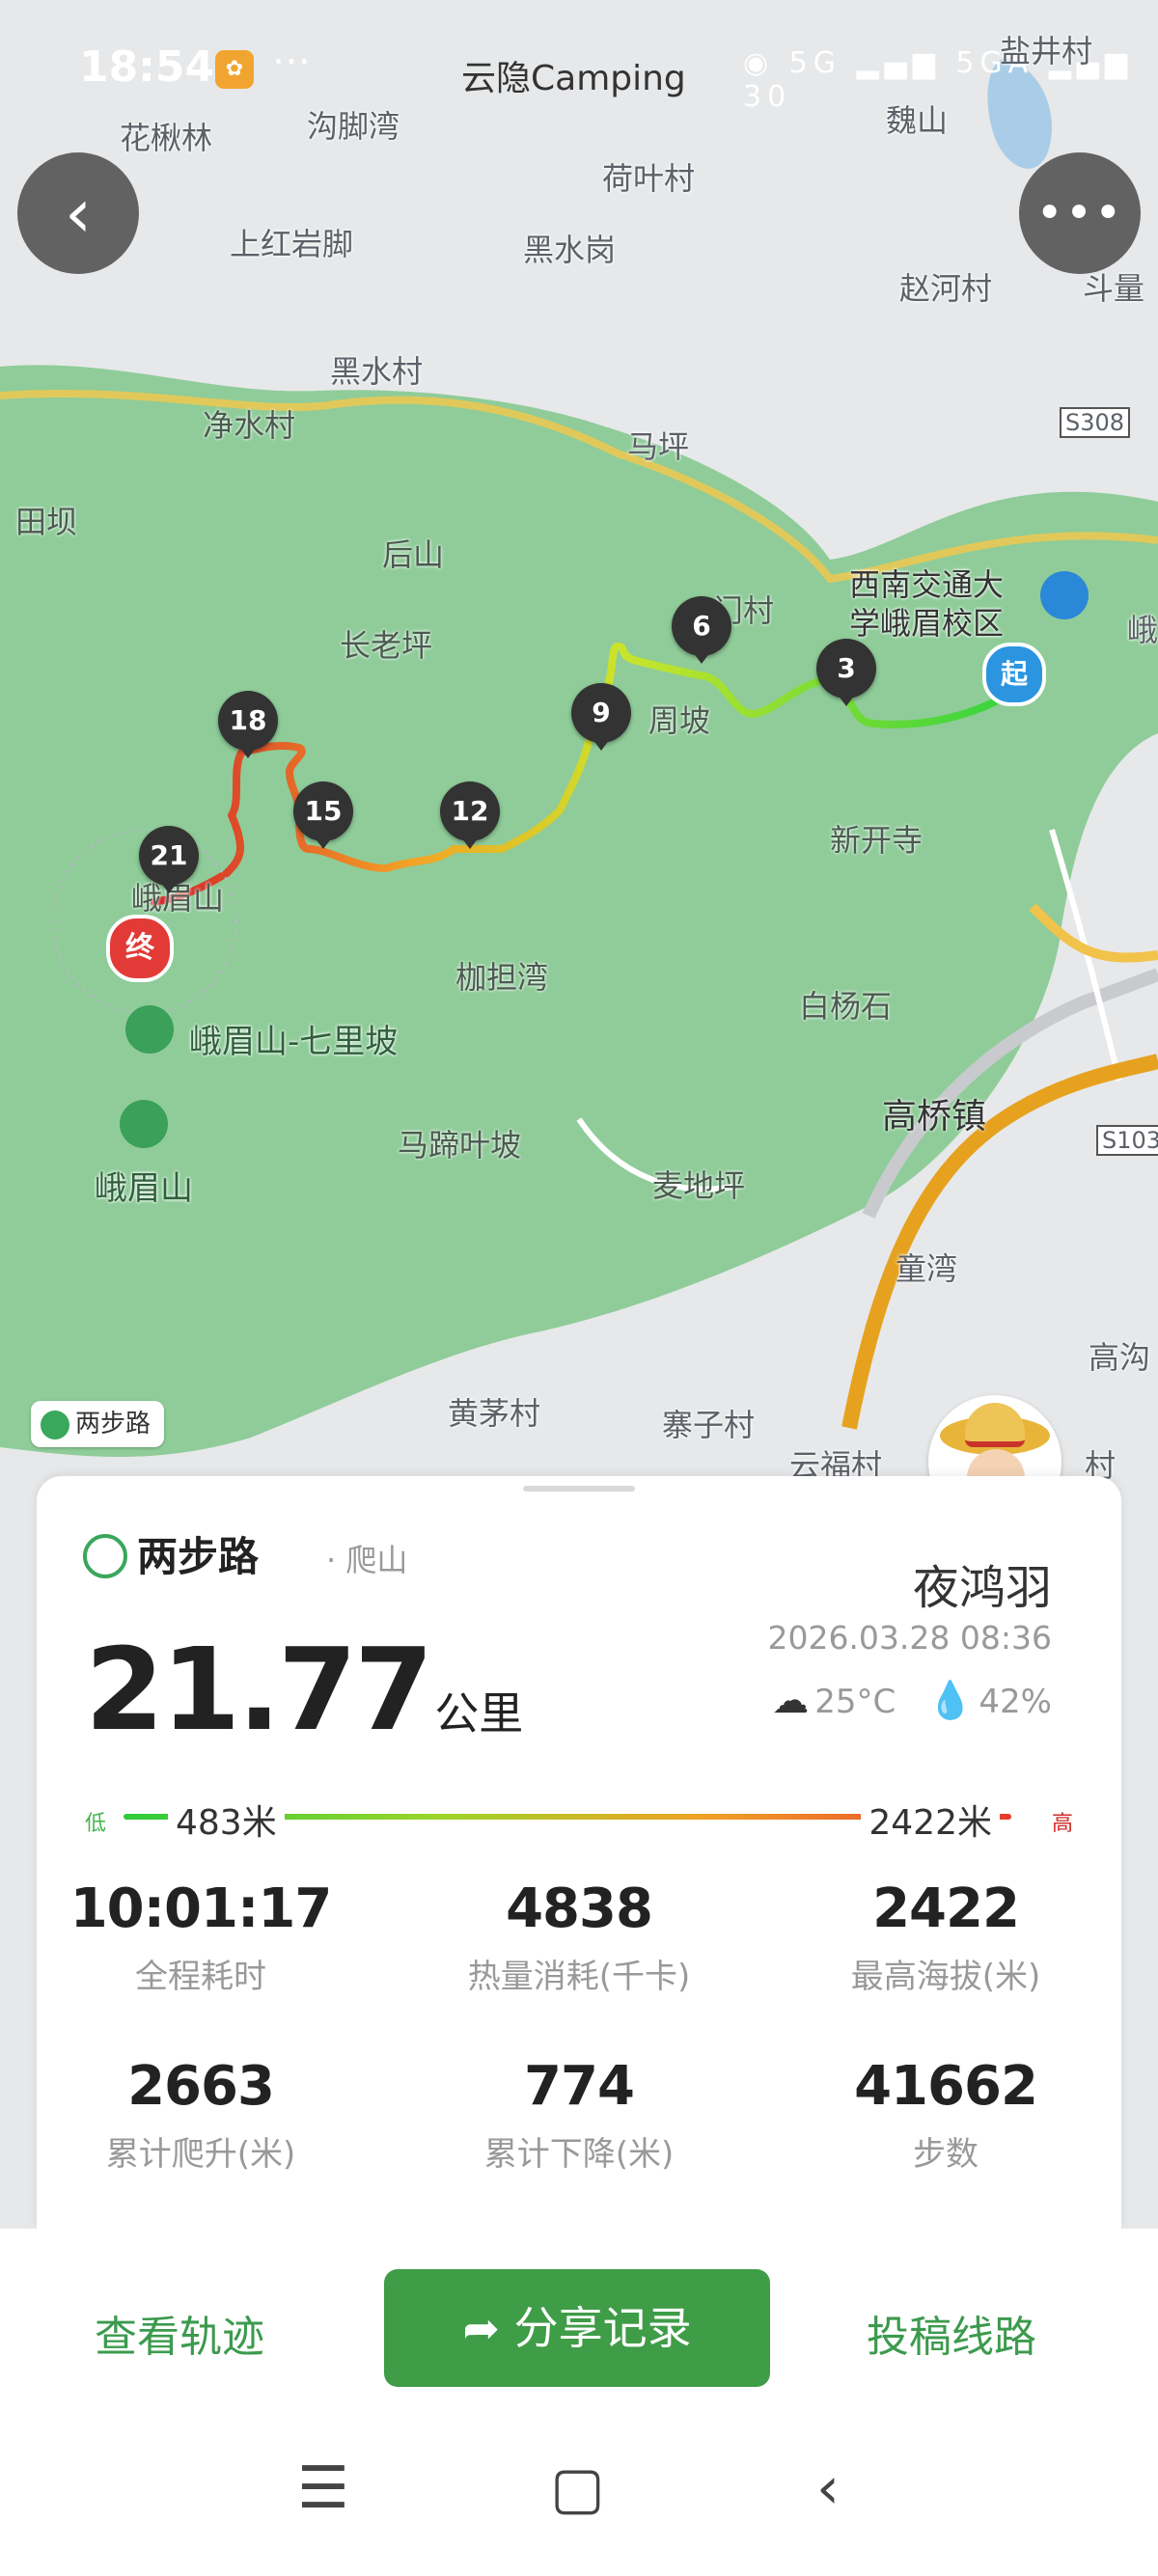 The width and height of the screenshot is (1158, 2576). What do you see at coordinates (679, 720) in the screenshot?
I see `map-label: 周坡` at bounding box center [679, 720].